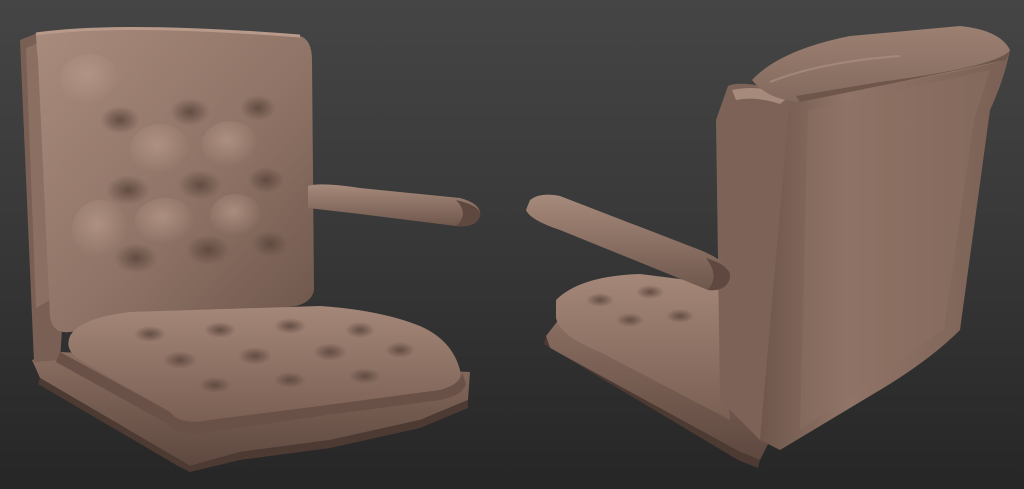 The width and height of the screenshot is (1024, 489). I want to click on chair-front-arm, so click(394, 205).